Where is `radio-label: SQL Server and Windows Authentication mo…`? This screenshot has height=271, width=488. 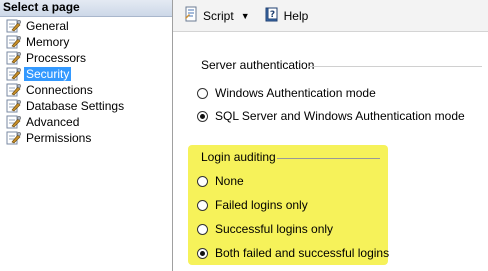 radio-label: SQL Server and Windows Authentication mo… is located at coordinates (340, 116).